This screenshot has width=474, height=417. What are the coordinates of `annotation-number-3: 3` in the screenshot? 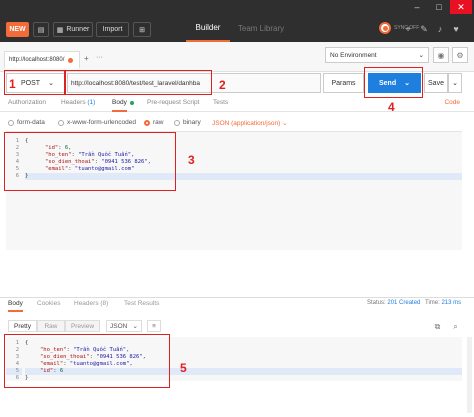 It's located at (191, 160).